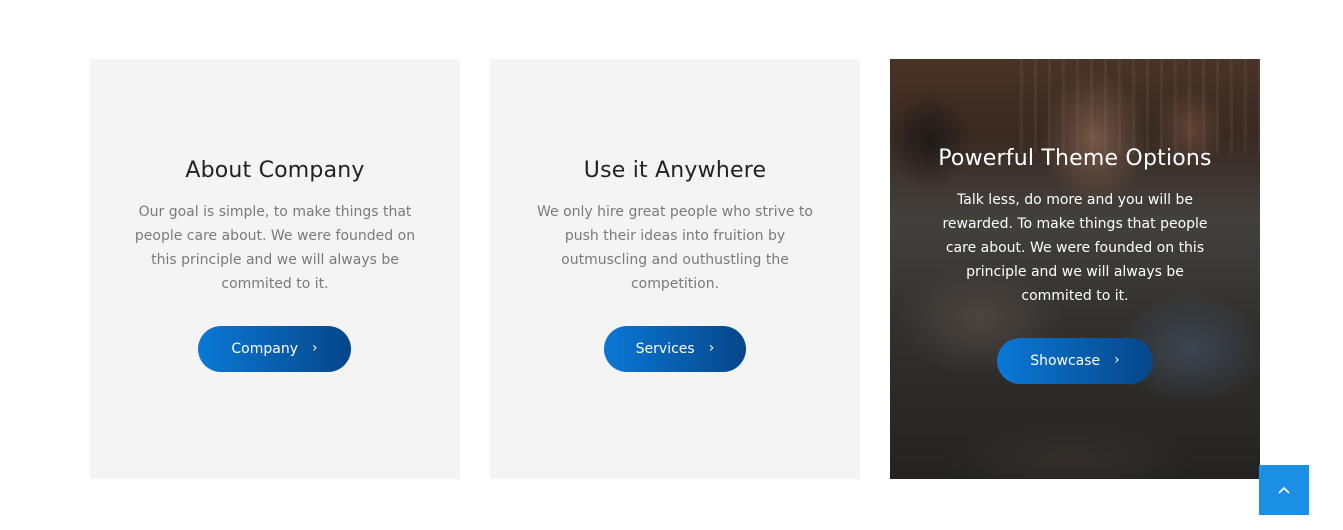 Image resolution: width=1343 pixels, height=530 pixels. What do you see at coordinates (665, 349) in the screenshot?
I see `button-label: Services` at bounding box center [665, 349].